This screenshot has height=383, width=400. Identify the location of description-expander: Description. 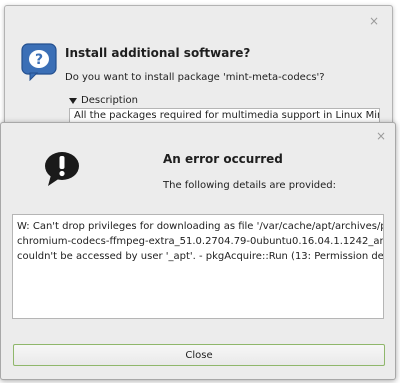
(103, 100).